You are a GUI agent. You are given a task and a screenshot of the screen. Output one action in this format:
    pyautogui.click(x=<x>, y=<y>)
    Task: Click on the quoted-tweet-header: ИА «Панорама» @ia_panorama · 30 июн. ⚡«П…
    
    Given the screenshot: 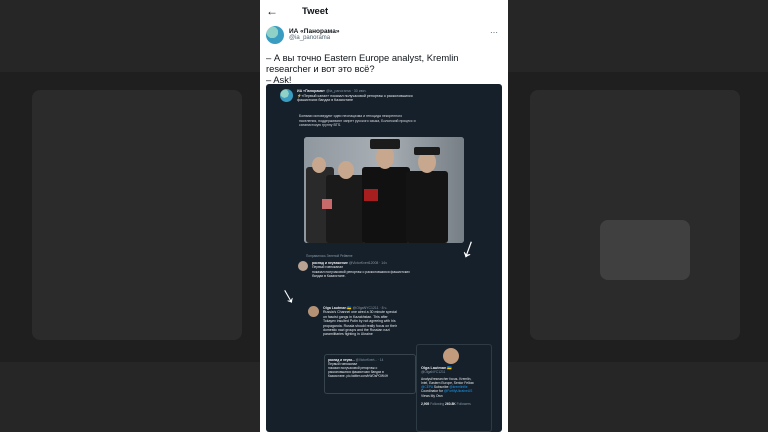 What is the action you would take?
    pyautogui.click(x=384, y=93)
    